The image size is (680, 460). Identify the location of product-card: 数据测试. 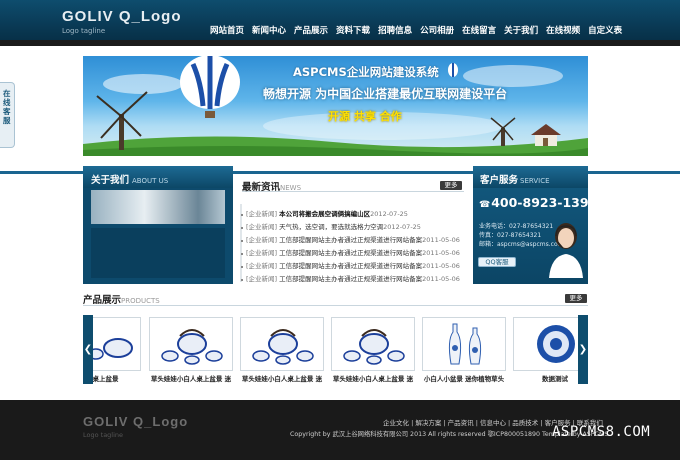
(545, 352).